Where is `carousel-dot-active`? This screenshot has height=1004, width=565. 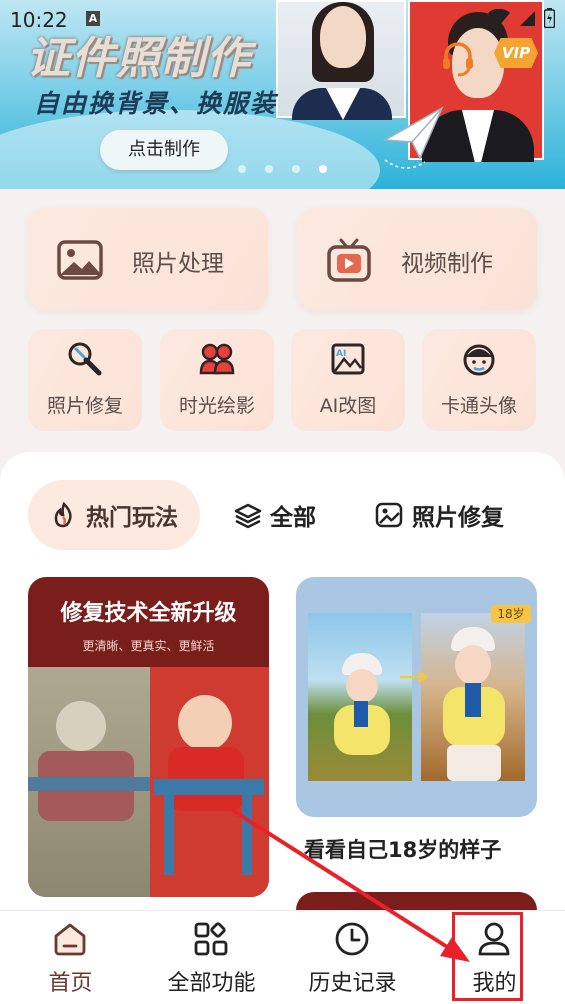 carousel-dot-active is located at coordinates (323, 169).